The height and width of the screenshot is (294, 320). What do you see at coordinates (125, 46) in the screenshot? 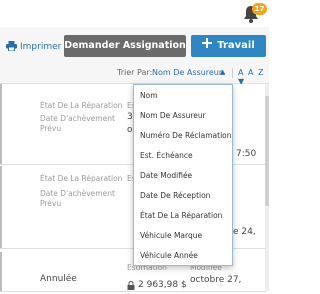
I see `request-assignment-button: Demander Assignation` at bounding box center [125, 46].